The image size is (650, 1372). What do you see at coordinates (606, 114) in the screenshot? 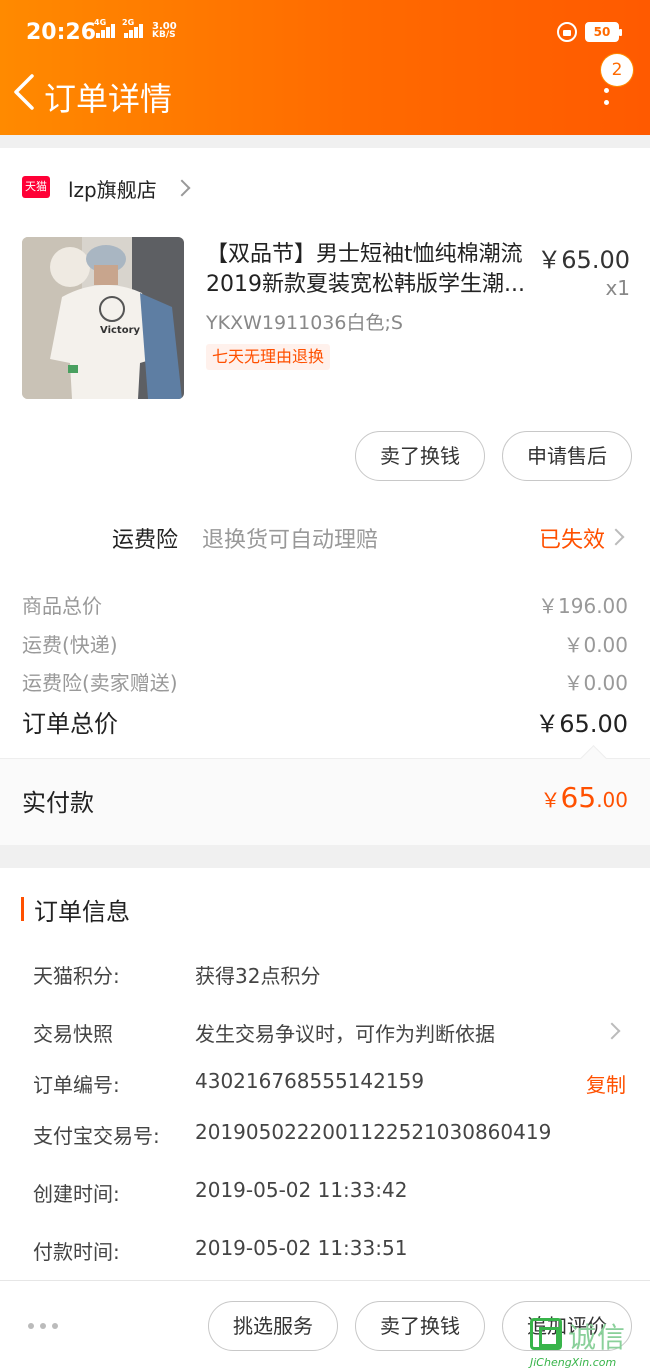
I see `more-menu-button` at bounding box center [606, 114].